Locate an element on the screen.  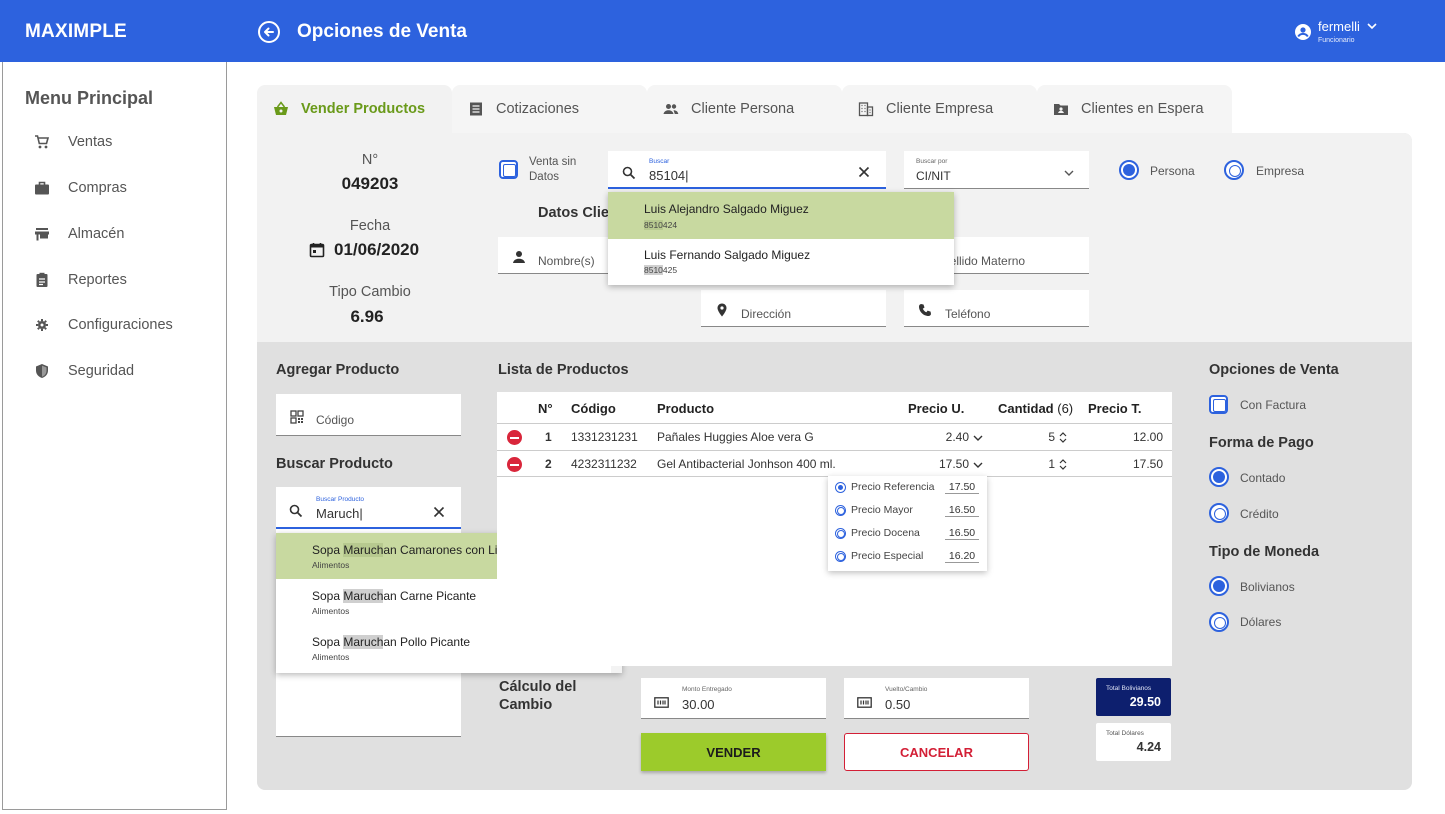
user-role: Funcionario is located at coordinates (1336, 40).